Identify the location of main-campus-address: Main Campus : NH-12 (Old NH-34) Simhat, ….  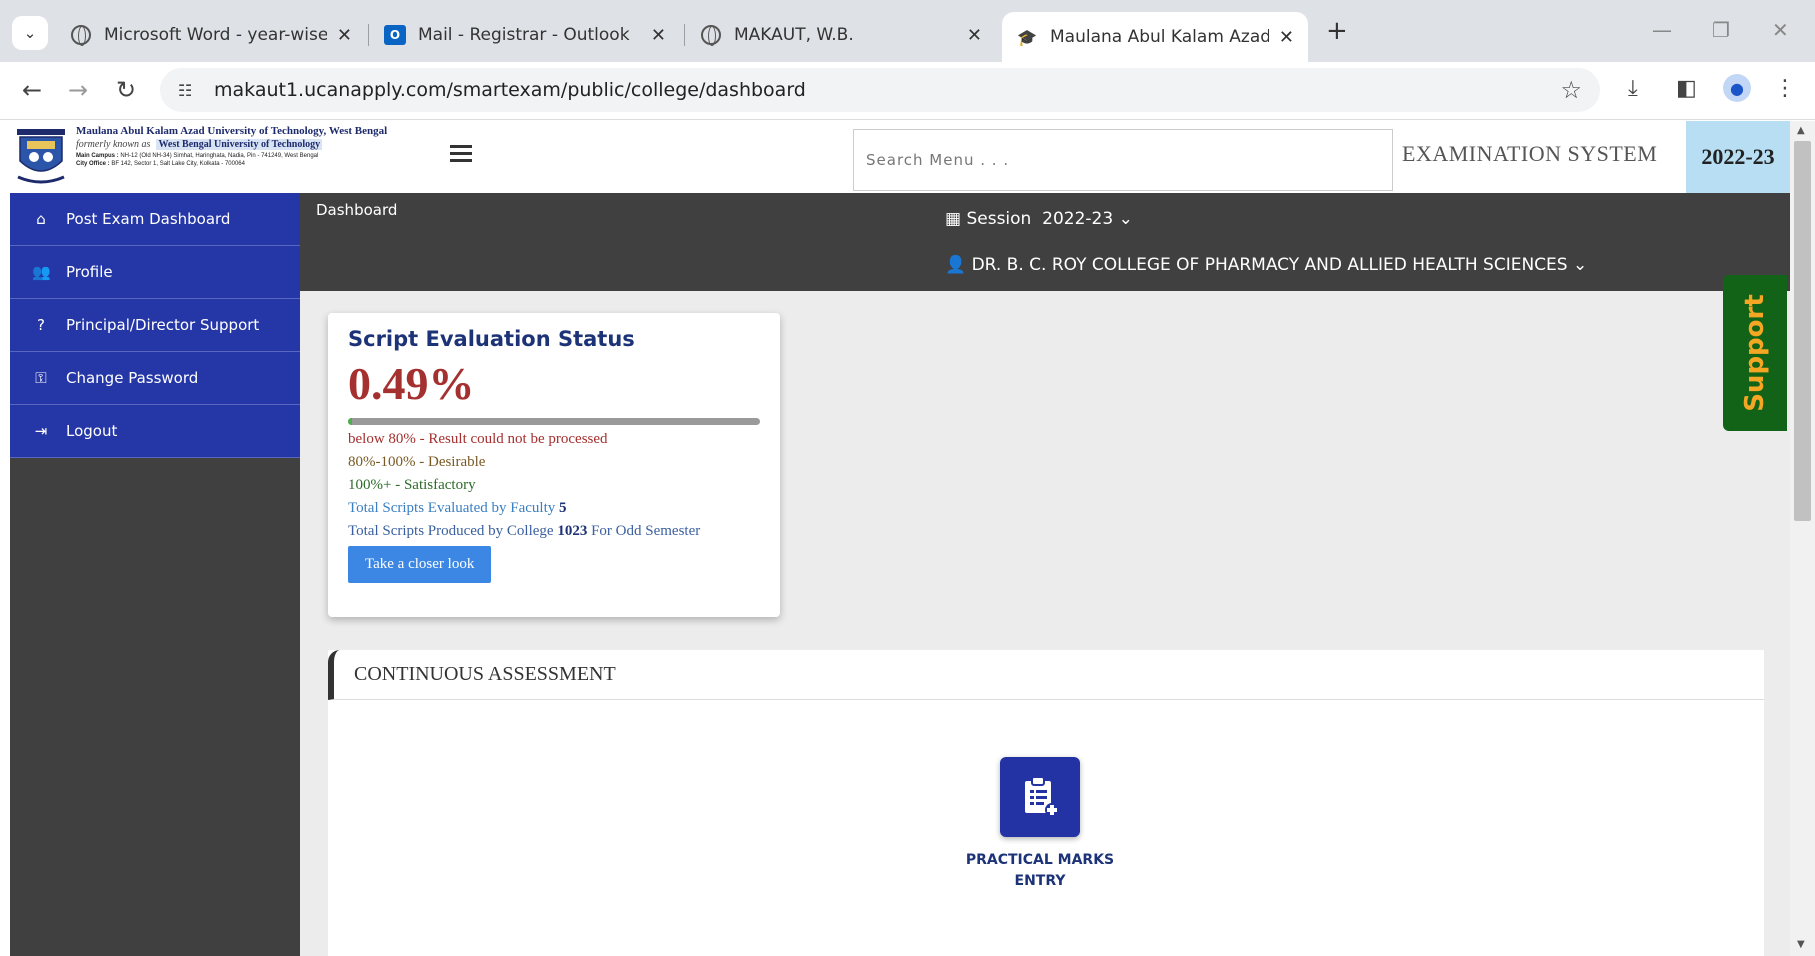
(197, 156).